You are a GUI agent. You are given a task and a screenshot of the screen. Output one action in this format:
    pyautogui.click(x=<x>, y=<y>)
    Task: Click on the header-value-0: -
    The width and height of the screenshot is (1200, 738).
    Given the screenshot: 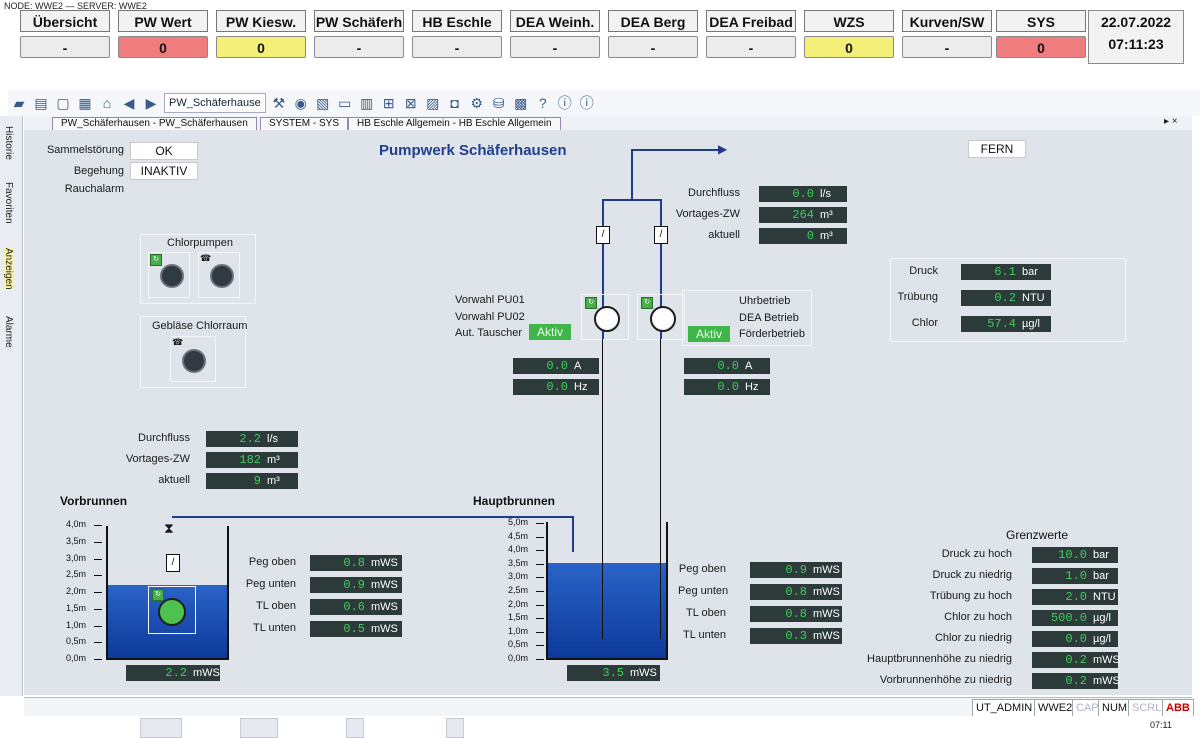 What is the action you would take?
    pyautogui.click(x=65, y=47)
    